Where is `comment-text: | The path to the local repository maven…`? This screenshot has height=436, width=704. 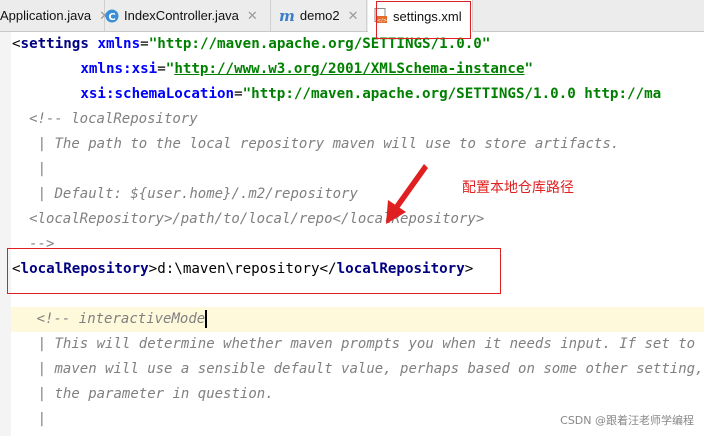 comment-text: | The path to the local repository maven… is located at coordinates (328, 144).